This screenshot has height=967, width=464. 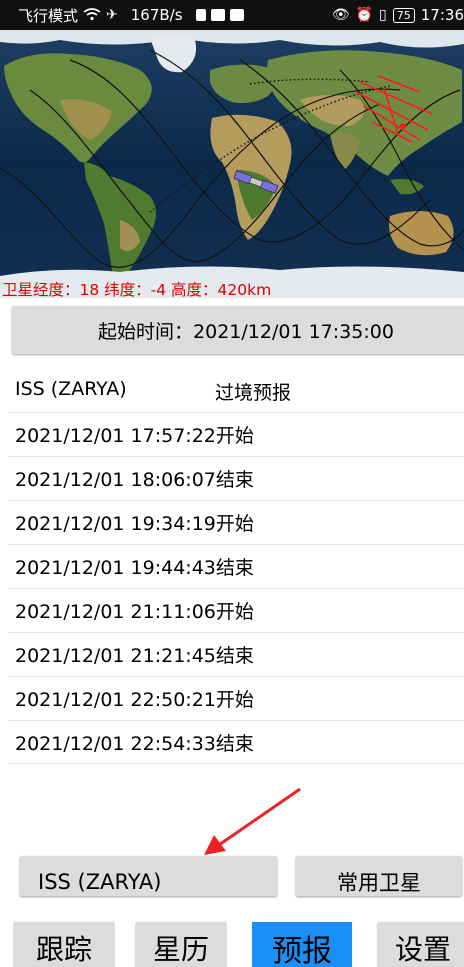 What do you see at coordinates (122, 15) in the screenshot?
I see `status-bar-left: 飞行模式 ✈ 167B/s` at bounding box center [122, 15].